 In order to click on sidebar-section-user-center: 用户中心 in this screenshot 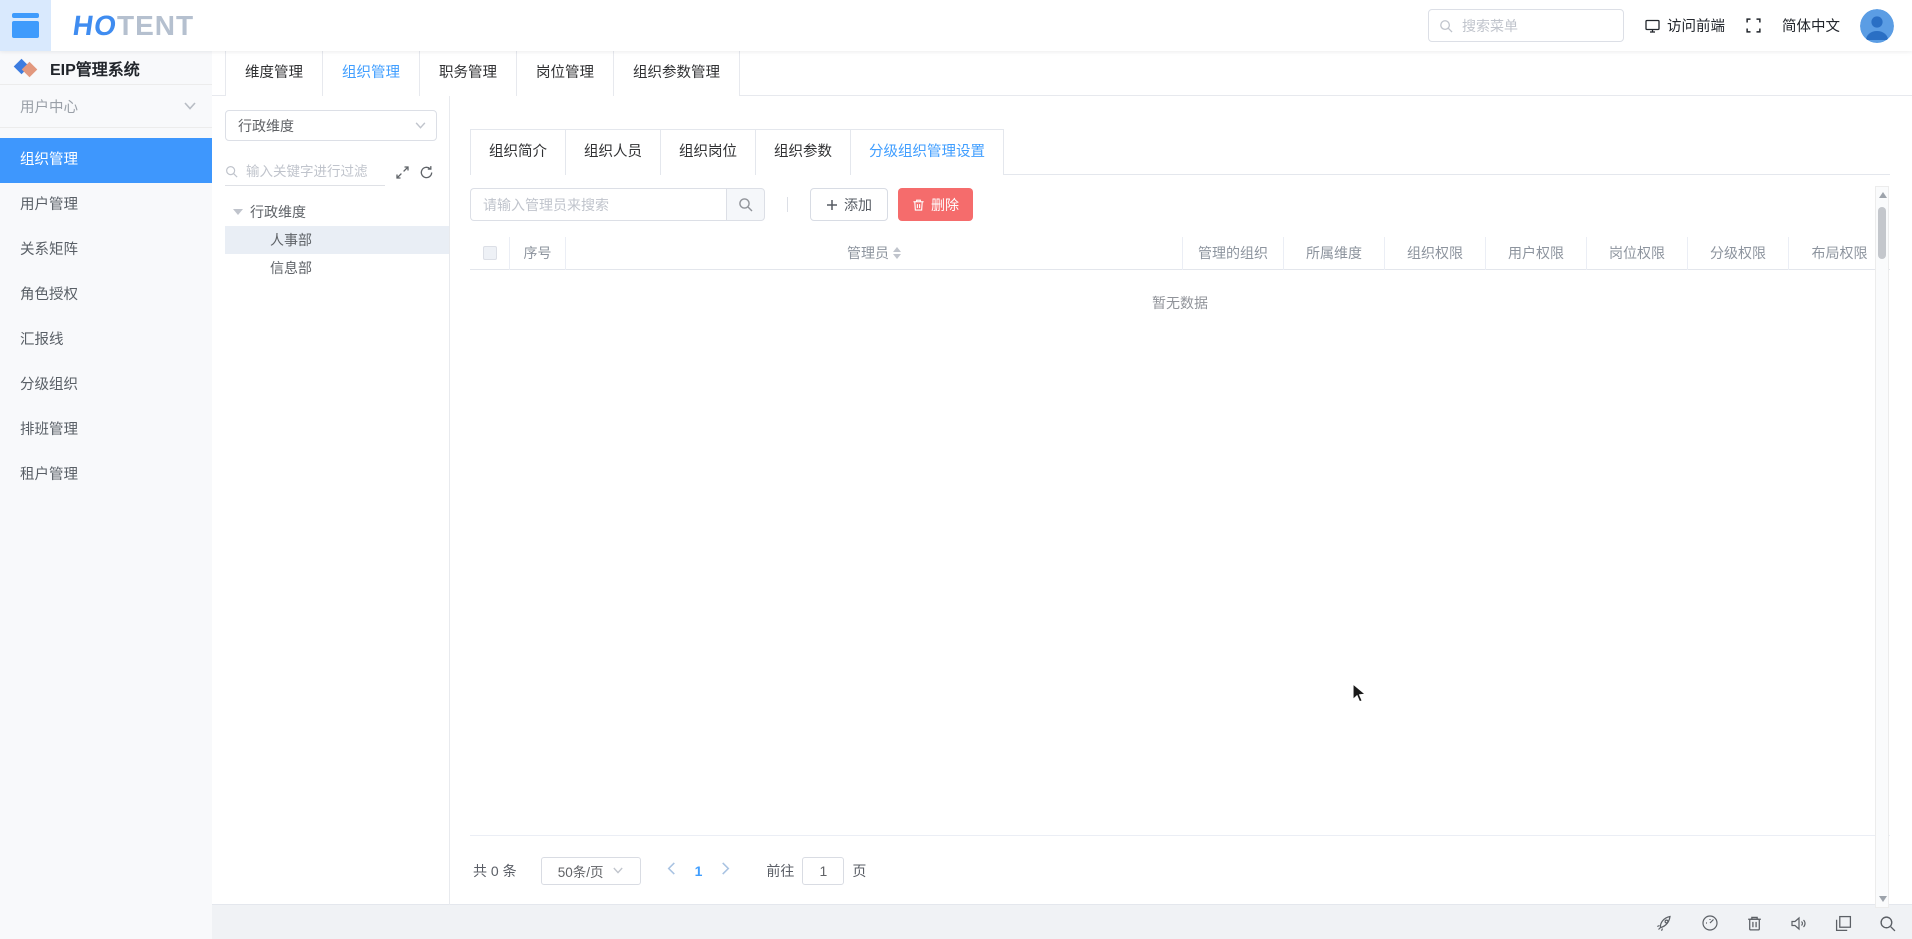, I will do `click(106, 106)`.